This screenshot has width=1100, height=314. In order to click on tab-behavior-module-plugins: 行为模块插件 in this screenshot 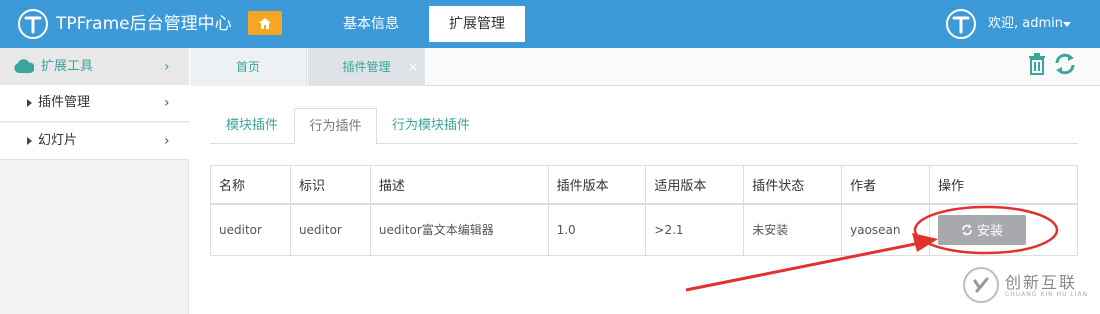, I will do `click(431, 126)`.